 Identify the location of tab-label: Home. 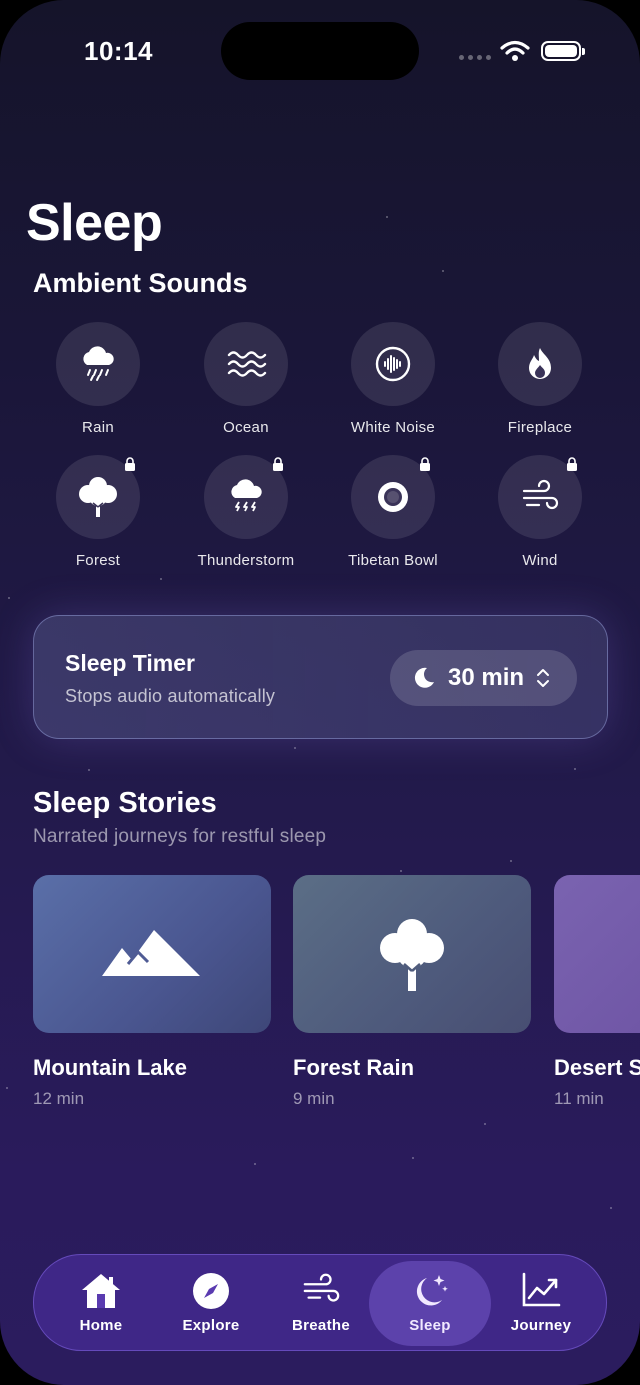
(101, 1325).